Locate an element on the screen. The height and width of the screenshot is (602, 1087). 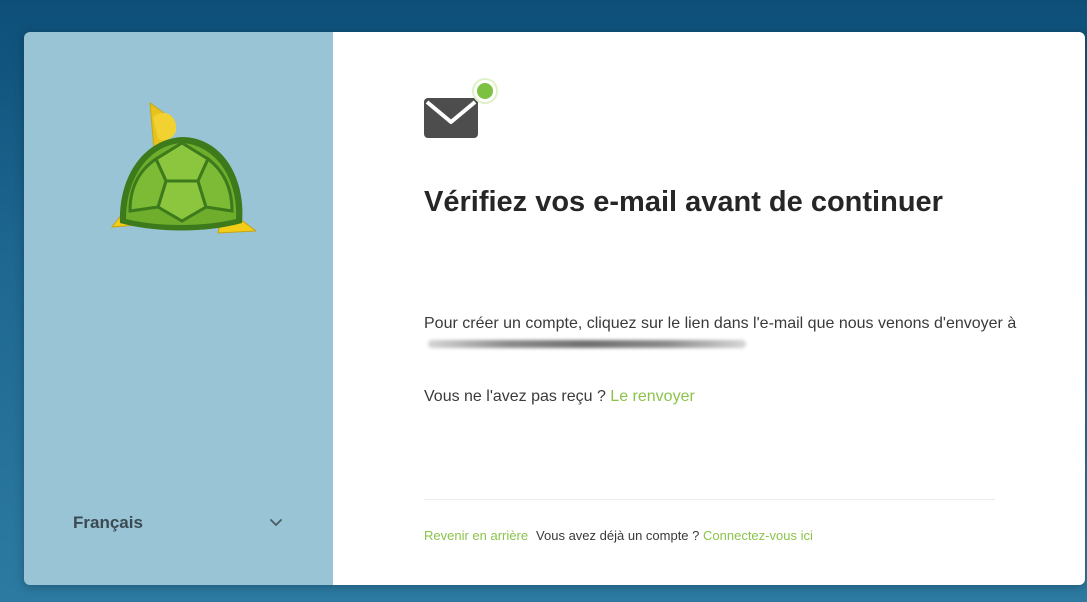
resend-line: Vous ne l'avez pas reçu ? Le renvoyer is located at coordinates (559, 397).